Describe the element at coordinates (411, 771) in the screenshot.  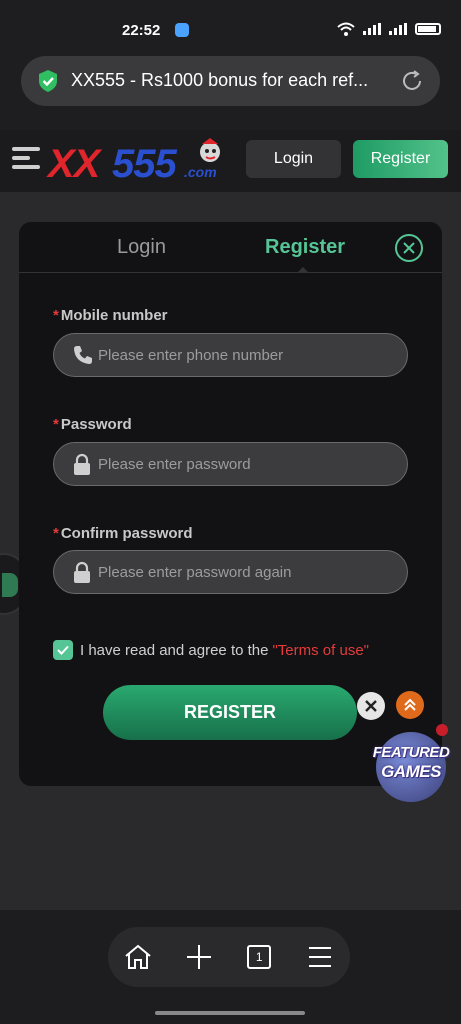
I see `featured-line2: GAMES` at that location.